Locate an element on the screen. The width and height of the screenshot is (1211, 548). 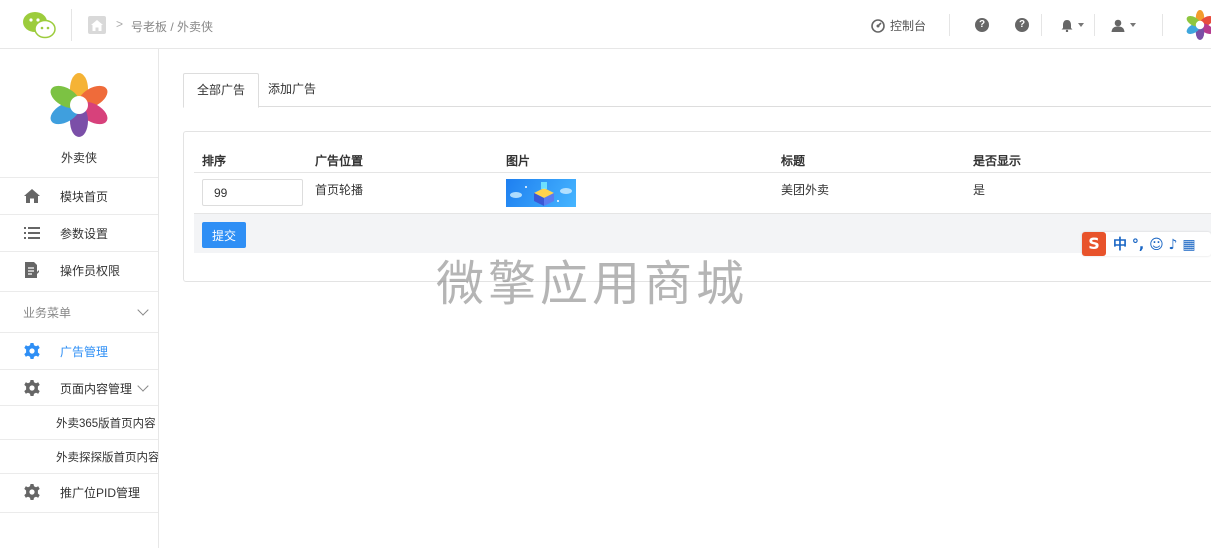
sidebar-divider is located at coordinates (79, 512).